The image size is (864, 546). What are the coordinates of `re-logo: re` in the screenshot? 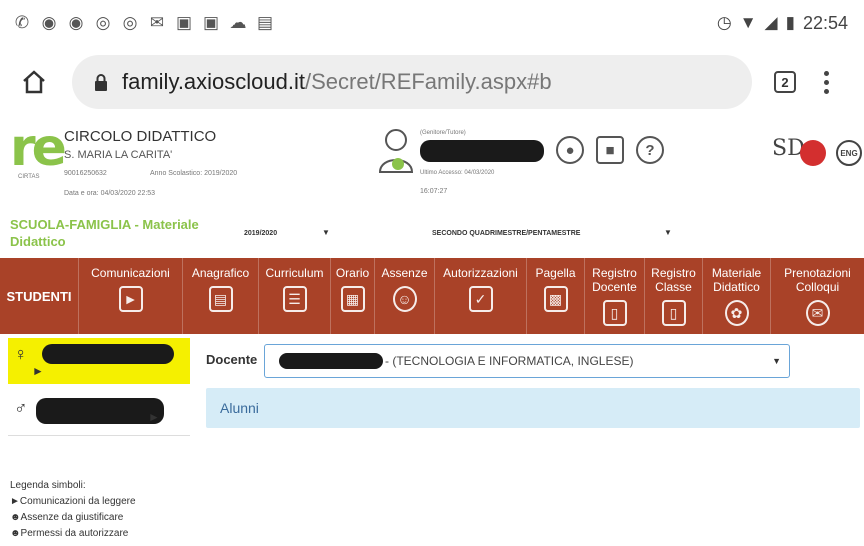 It's located at (38, 148).